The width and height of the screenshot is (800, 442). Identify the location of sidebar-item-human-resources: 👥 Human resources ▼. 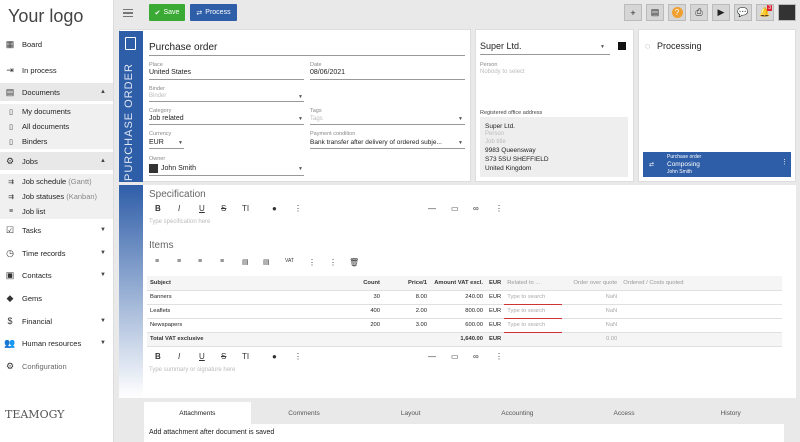
(56, 343).